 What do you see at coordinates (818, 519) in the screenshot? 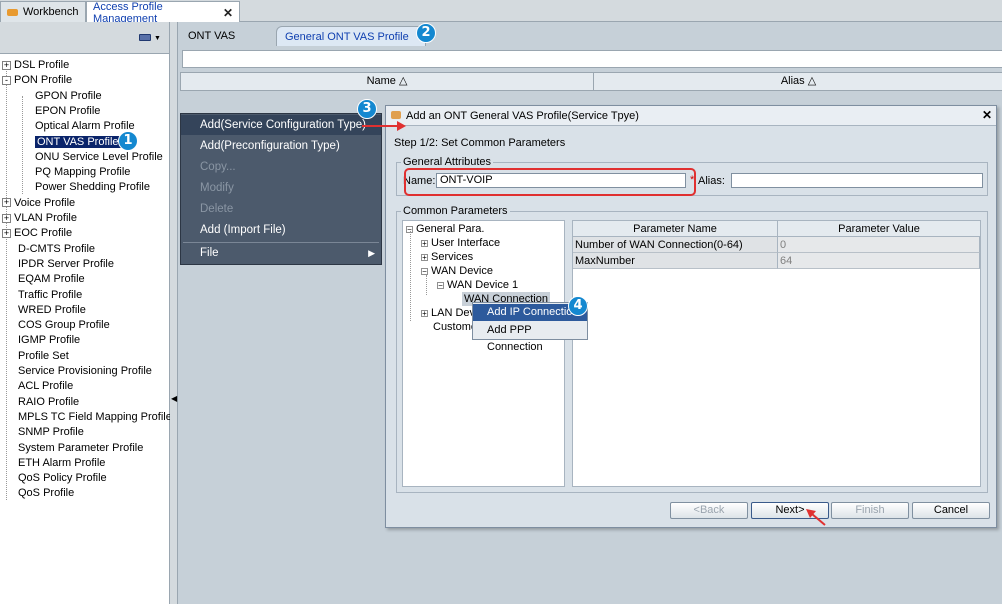
I see `arrow-to-next` at bounding box center [818, 519].